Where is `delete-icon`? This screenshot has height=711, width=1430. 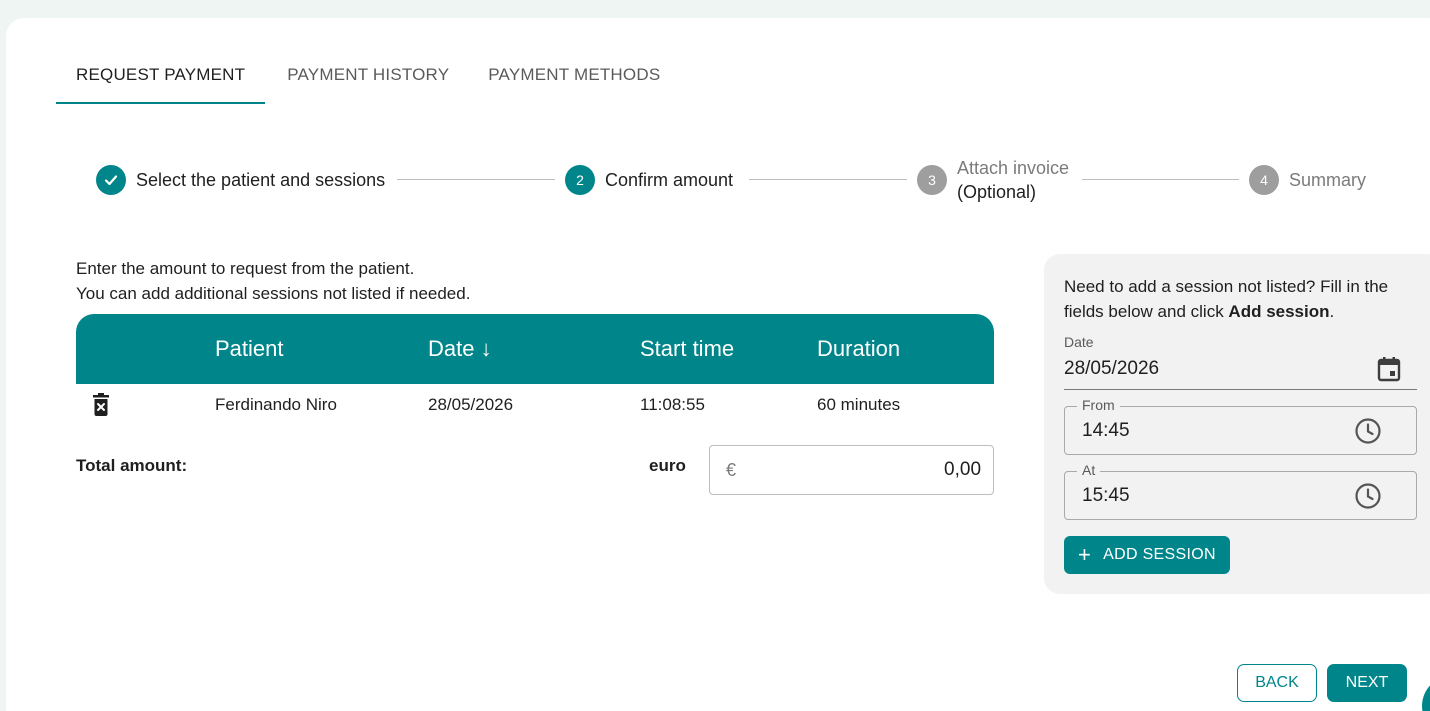
delete-icon is located at coordinates (101, 405).